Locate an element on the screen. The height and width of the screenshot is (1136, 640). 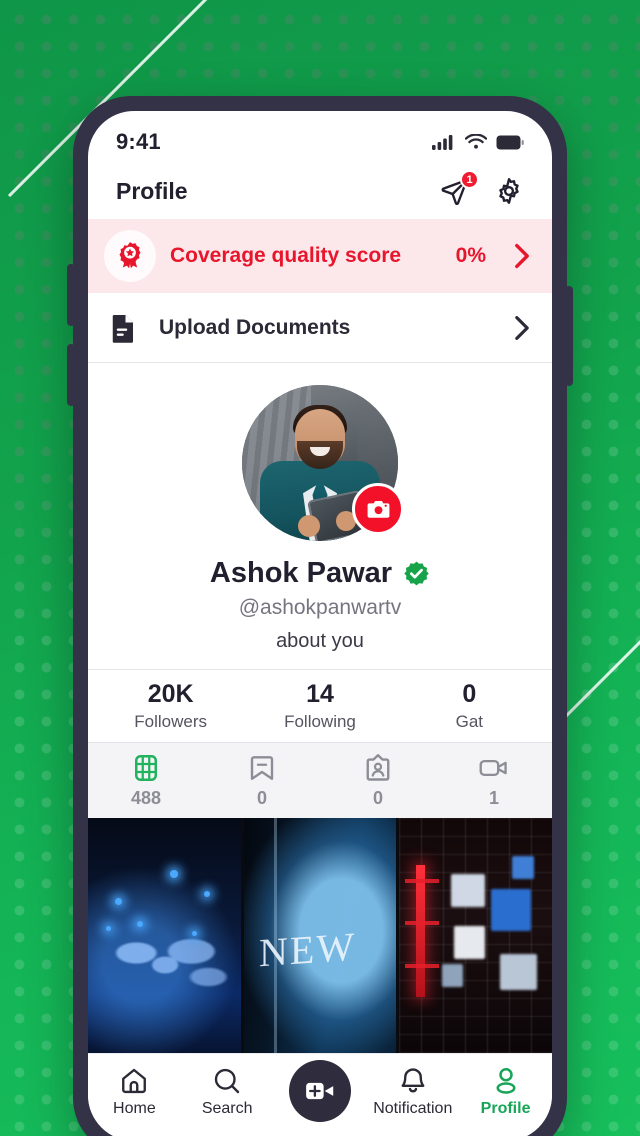
nav-label: Home is located at coordinates (134, 1108).